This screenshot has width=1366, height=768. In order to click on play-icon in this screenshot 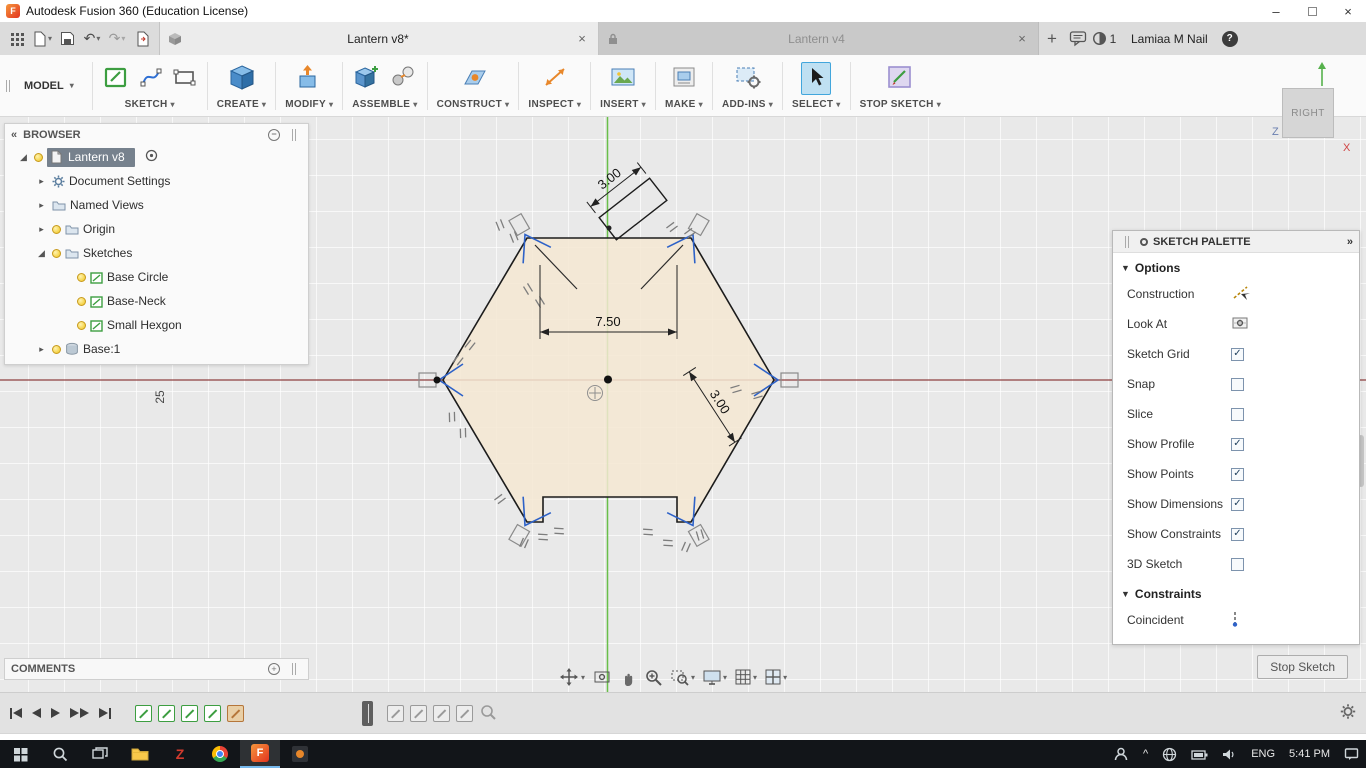, I will do `click(55, 713)`.